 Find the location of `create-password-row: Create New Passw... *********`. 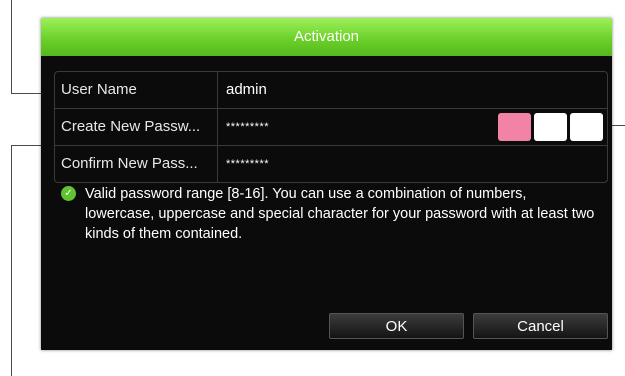

create-password-row: Create New Passw... ********* is located at coordinates (331, 127).